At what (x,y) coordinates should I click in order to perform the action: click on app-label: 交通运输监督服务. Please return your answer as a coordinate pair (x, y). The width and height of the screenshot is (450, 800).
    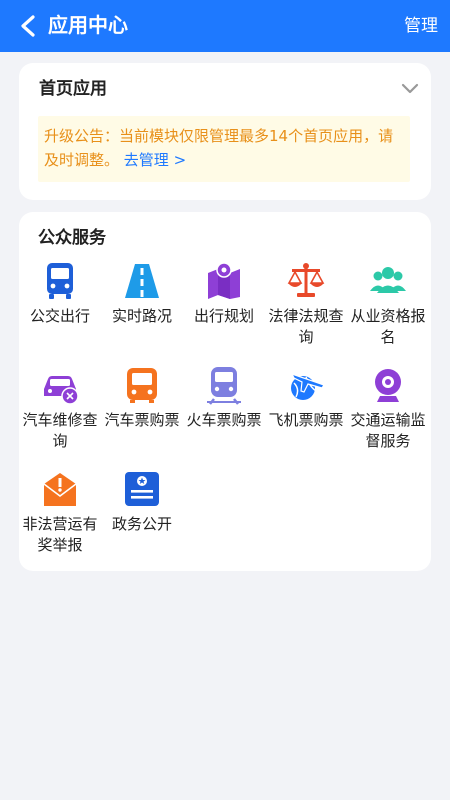
    Looking at the image, I should click on (388, 430).